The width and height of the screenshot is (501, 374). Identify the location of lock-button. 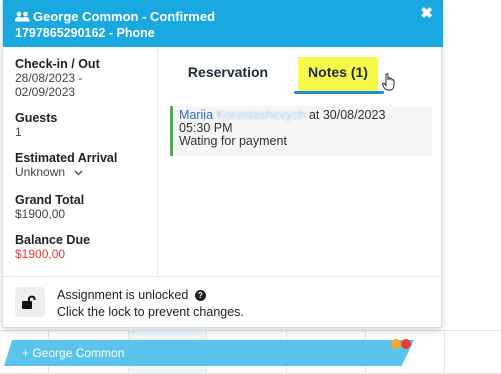
(30, 302).